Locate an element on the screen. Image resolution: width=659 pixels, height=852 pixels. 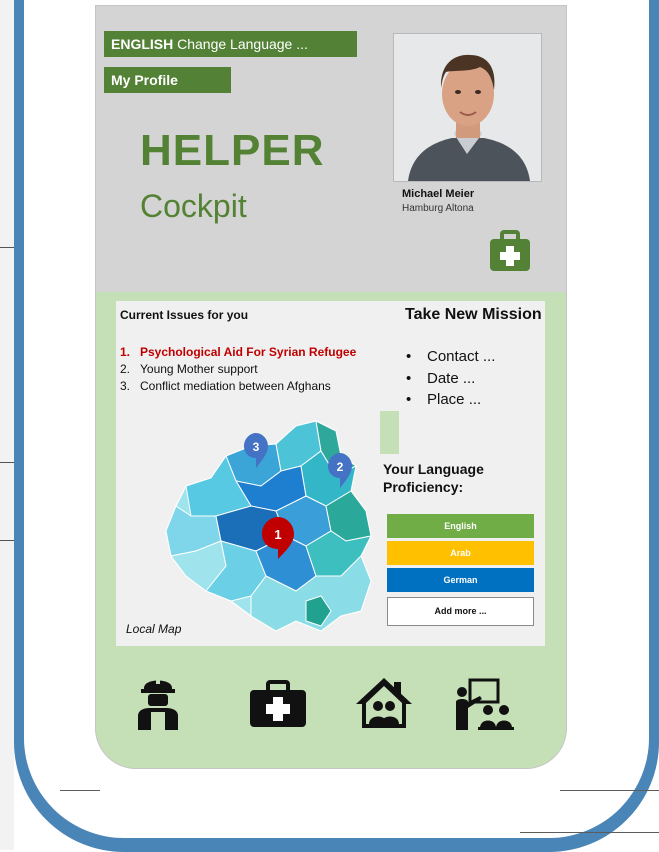
home-family-icon is located at coordinates (384, 703).